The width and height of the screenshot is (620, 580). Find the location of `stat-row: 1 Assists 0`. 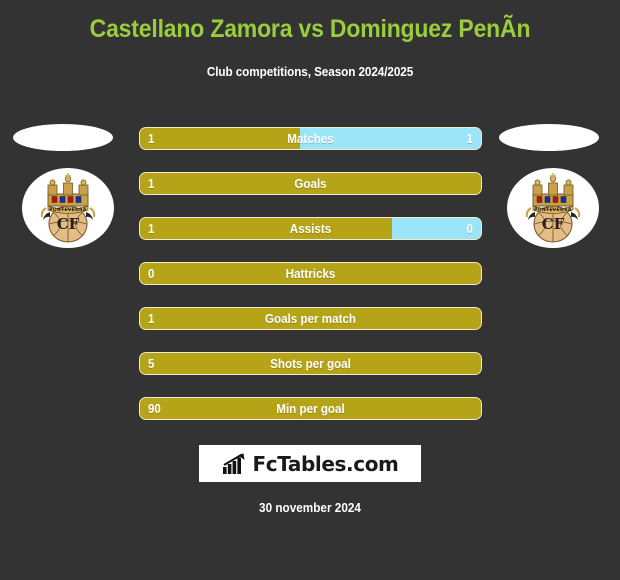

stat-row: 1 Assists 0 is located at coordinates (310, 228).